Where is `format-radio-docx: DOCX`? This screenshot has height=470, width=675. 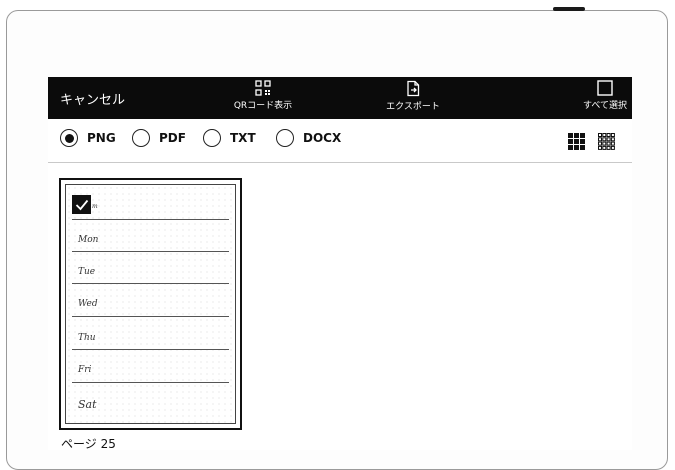
format-radio-docx: DOCX is located at coordinates (308, 138).